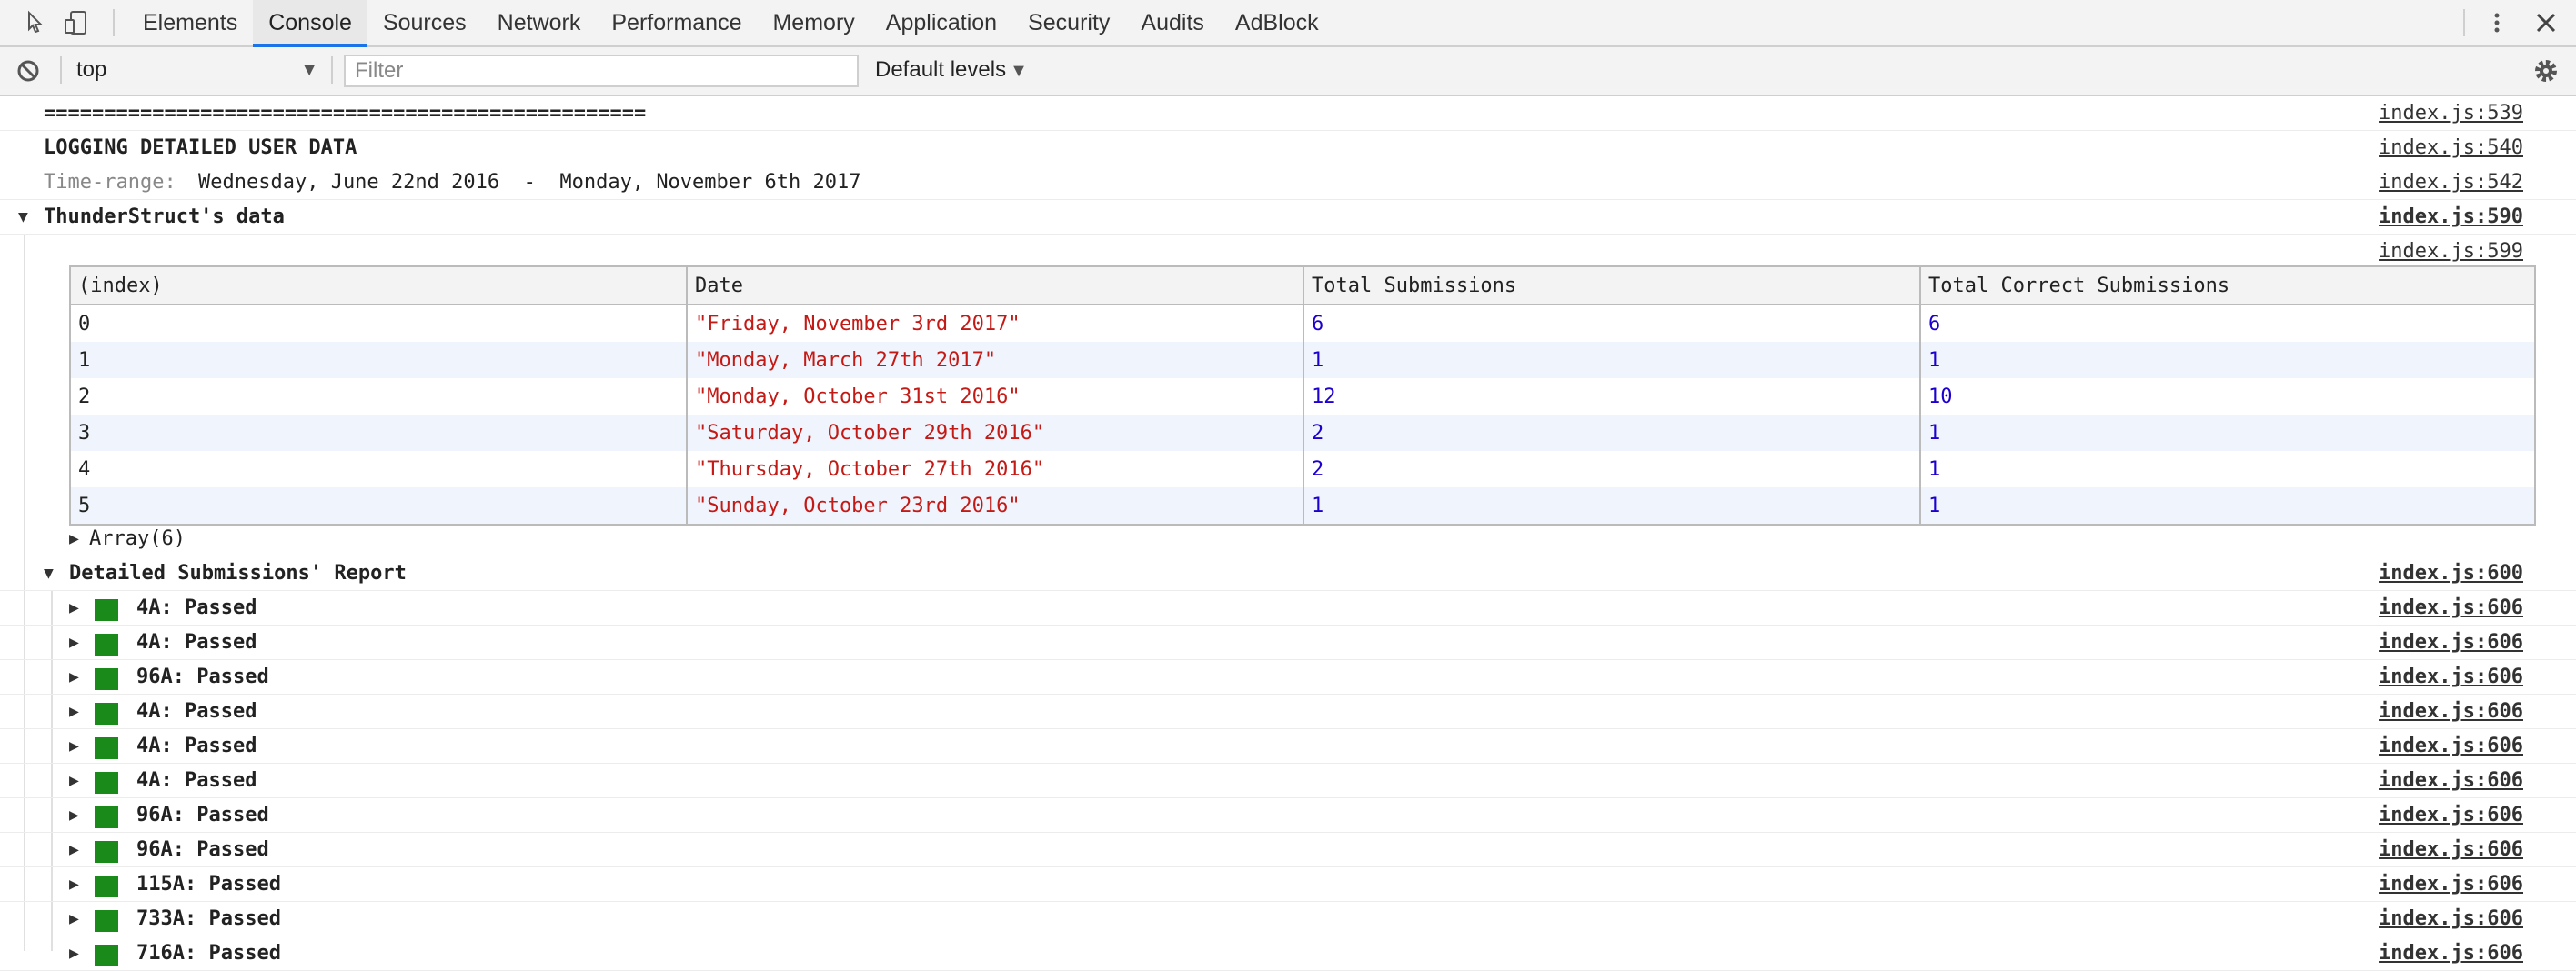  I want to click on source-link: index.js:599, so click(2451, 252).